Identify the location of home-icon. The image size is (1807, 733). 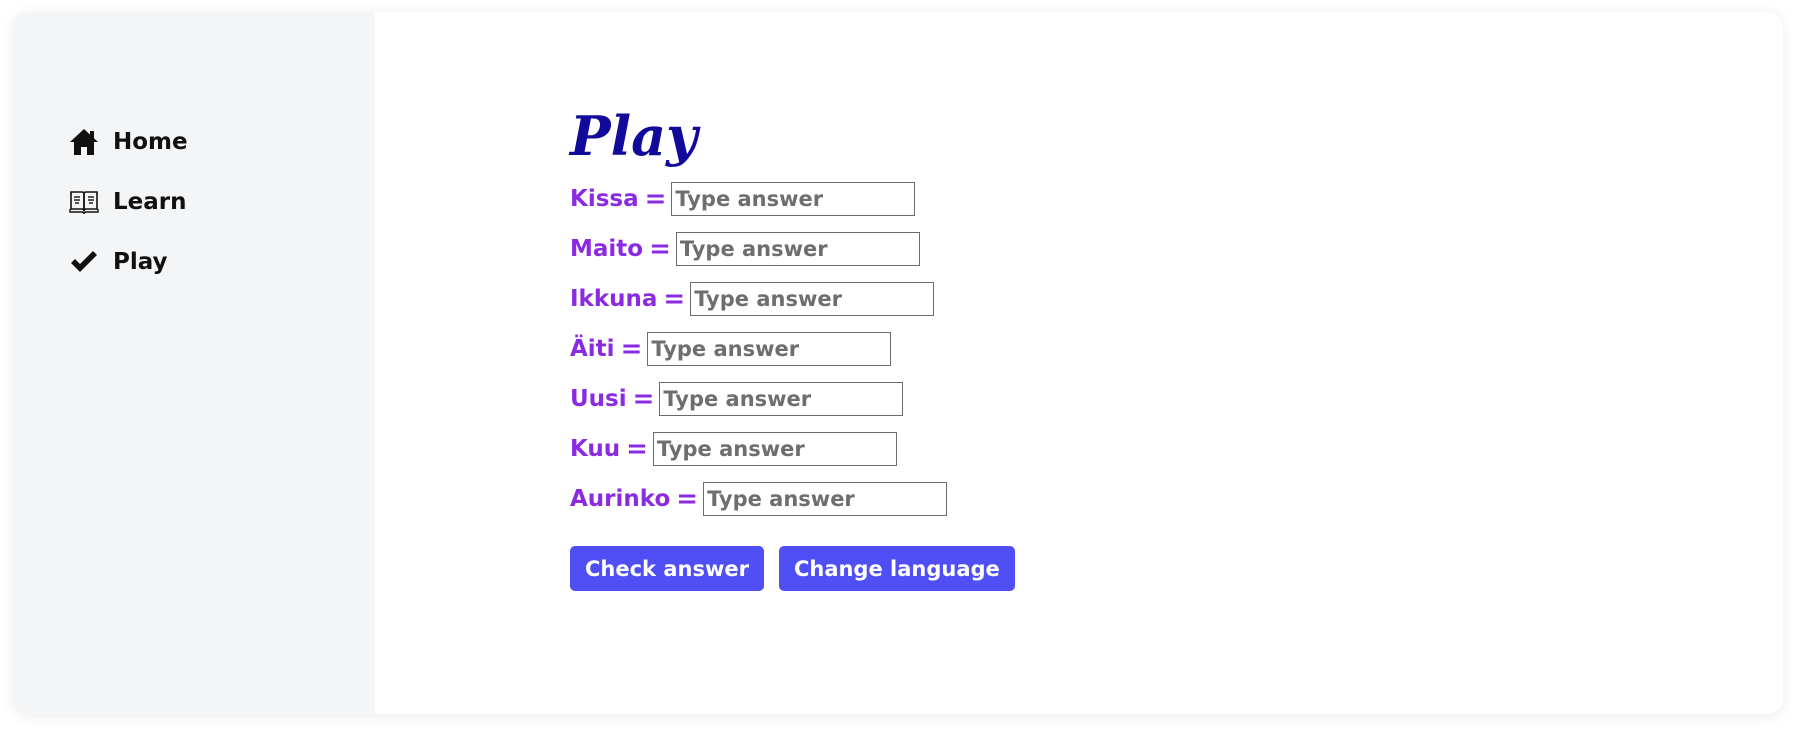
(84, 142).